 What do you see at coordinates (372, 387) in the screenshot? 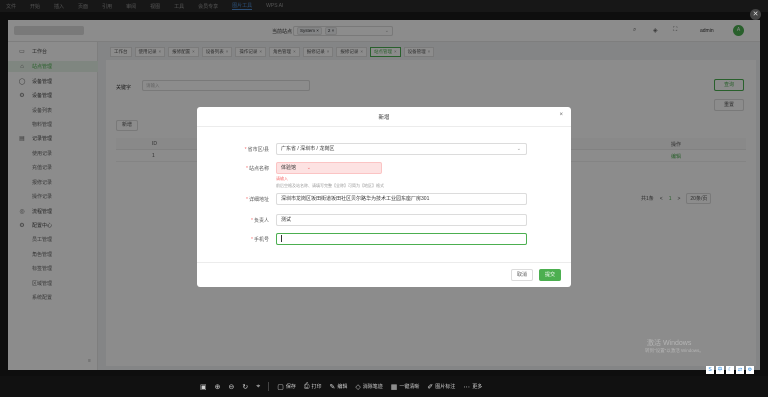
I see `toolbar-button-label: 消除笔迹` at bounding box center [372, 387].